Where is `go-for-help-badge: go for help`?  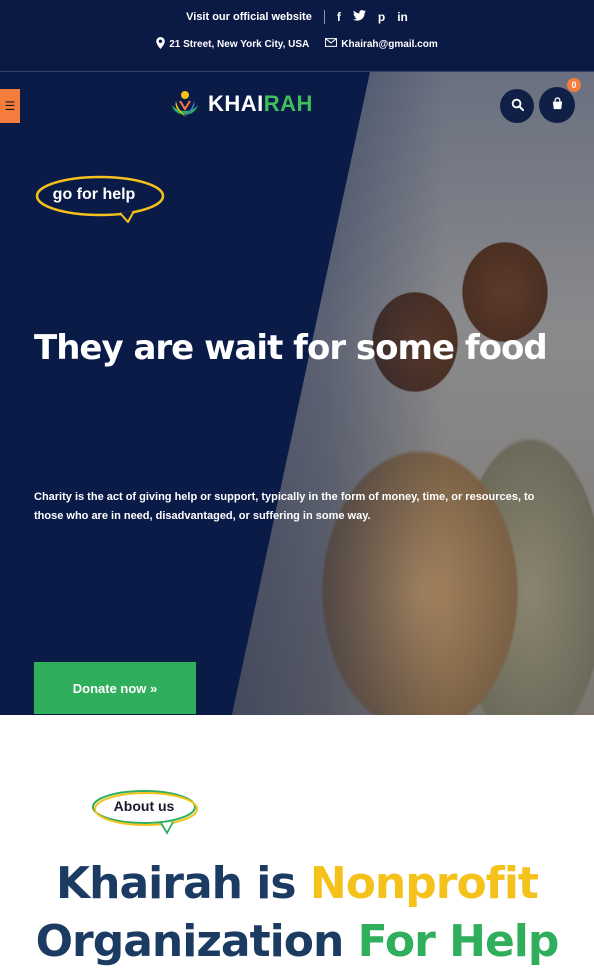 go-for-help-badge: go for help is located at coordinates (100, 199).